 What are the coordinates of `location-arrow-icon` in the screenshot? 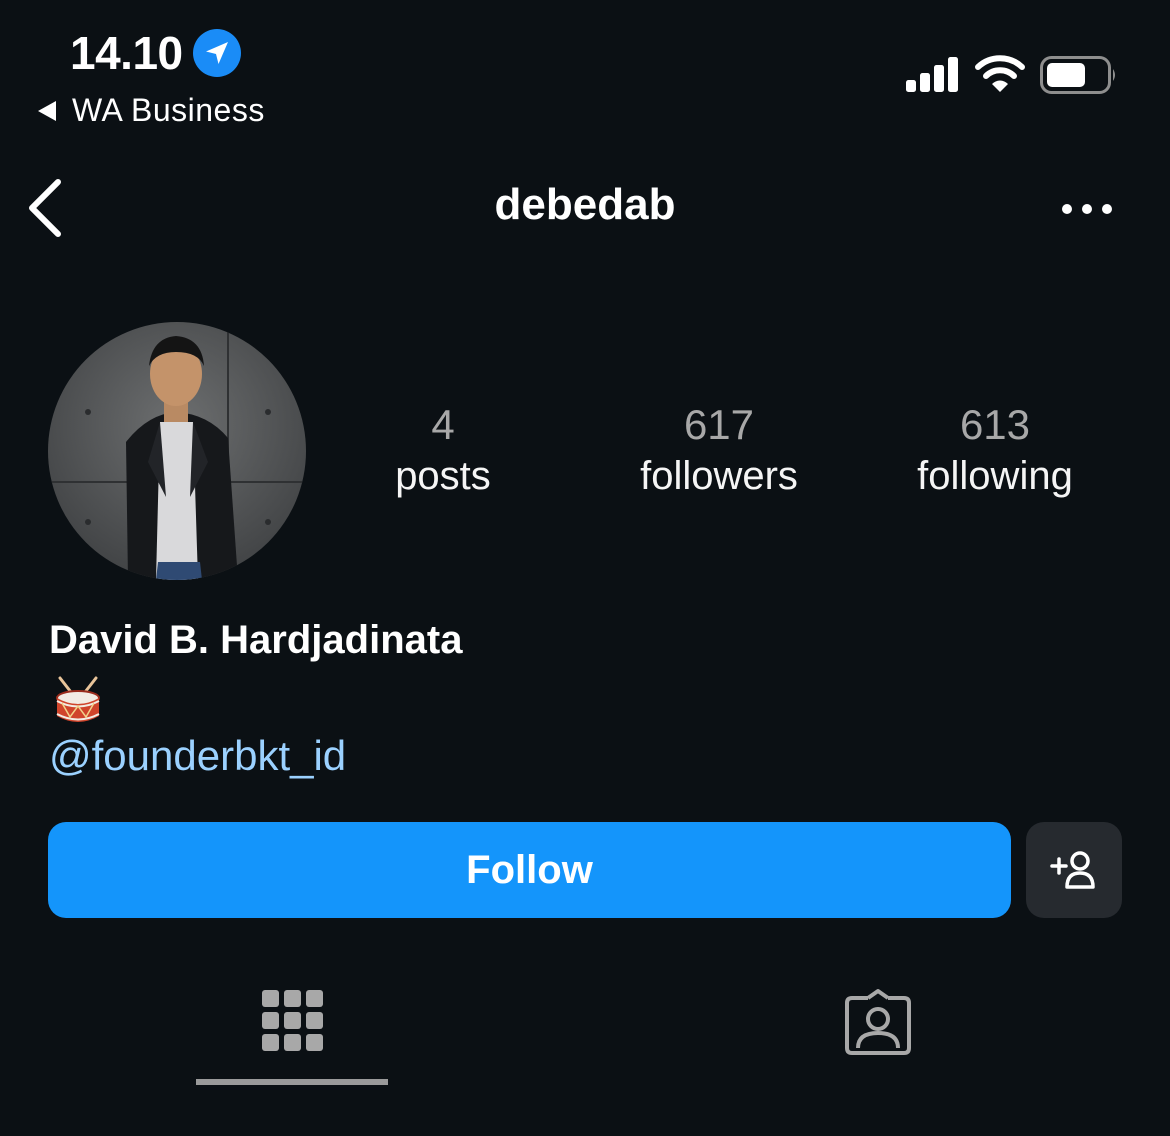 It's located at (217, 53).